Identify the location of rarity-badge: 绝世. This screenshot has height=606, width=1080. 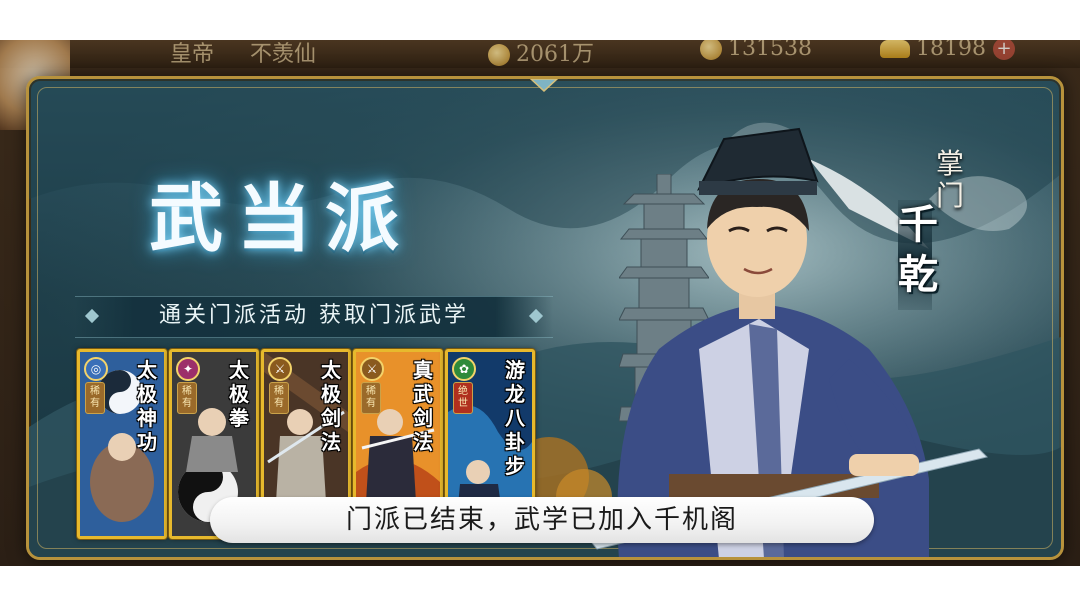
(463, 398).